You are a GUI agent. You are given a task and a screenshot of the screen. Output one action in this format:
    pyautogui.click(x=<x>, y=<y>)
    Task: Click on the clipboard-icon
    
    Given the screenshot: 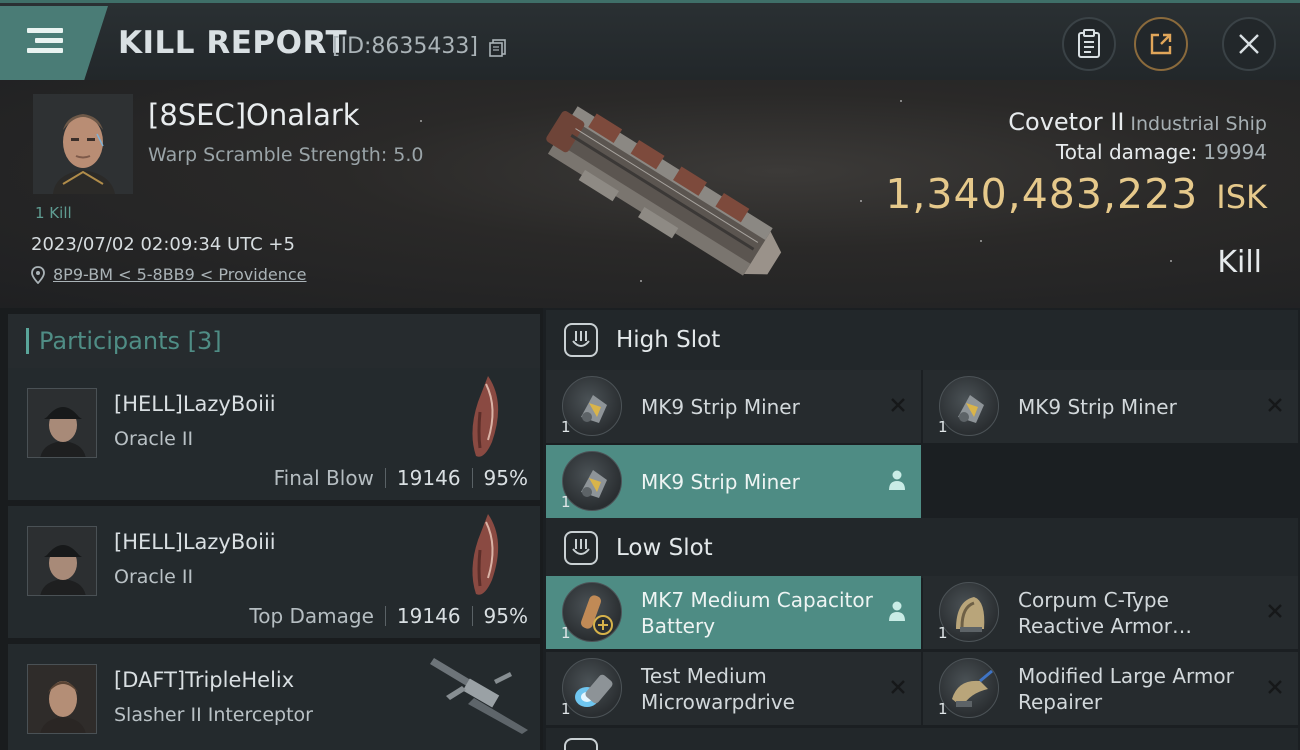 What is the action you would take?
    pyautogui.click(x=1089, y=43)
    